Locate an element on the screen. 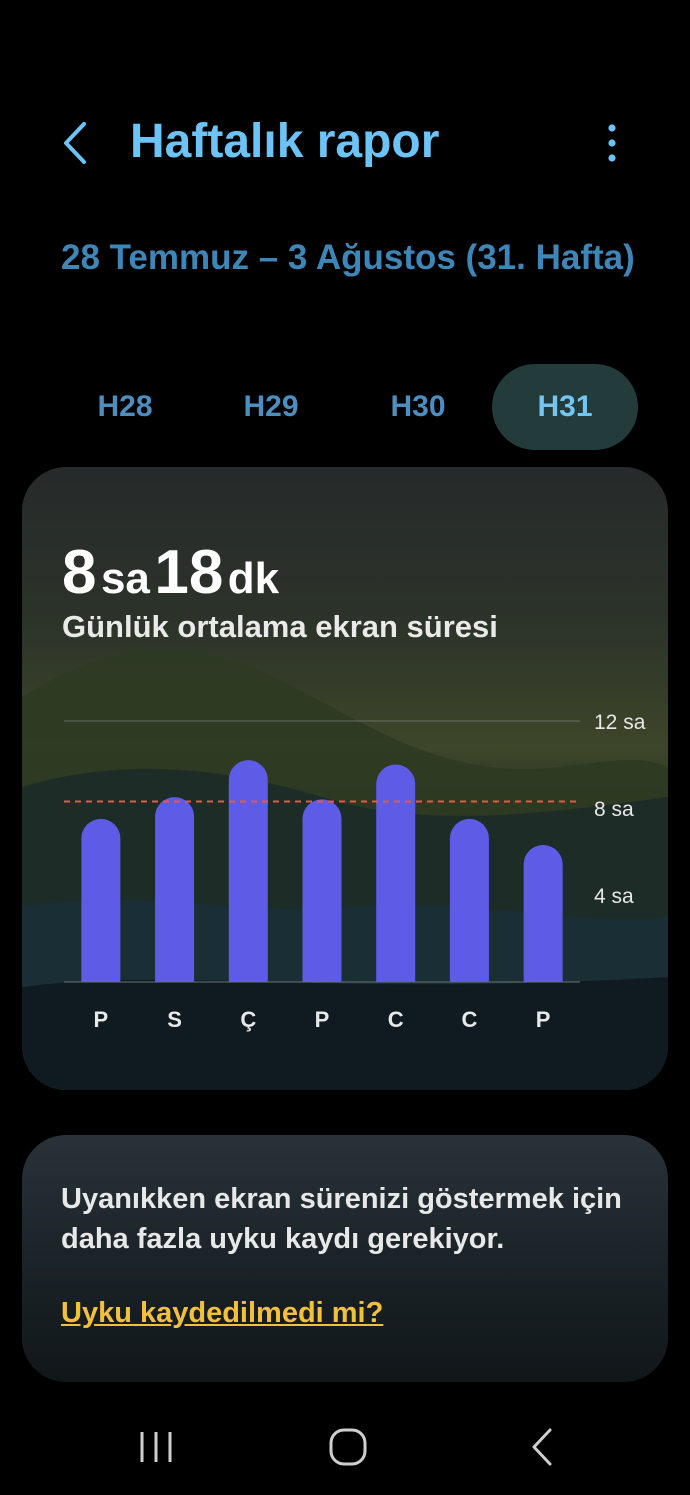 The image size is (690, 1495). recent-apps-button is located at coordinates (156, 1447).